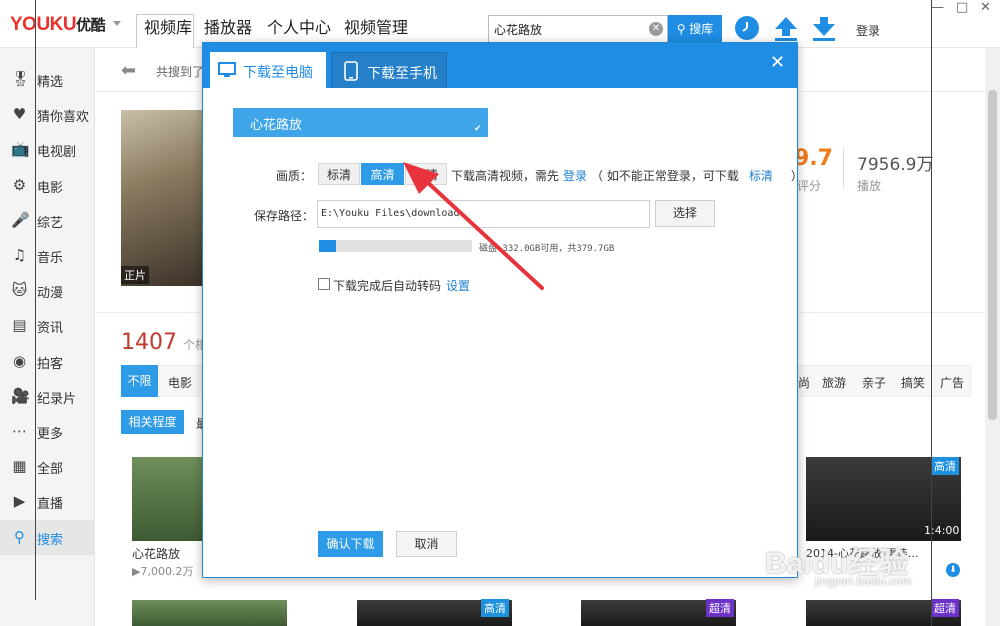 This screenshot has width=1000, height=626. What do you see at coordinates (895, 165) in the screenshot?
I see `play-count: 7956.9万` at bounding box center [895, 165].